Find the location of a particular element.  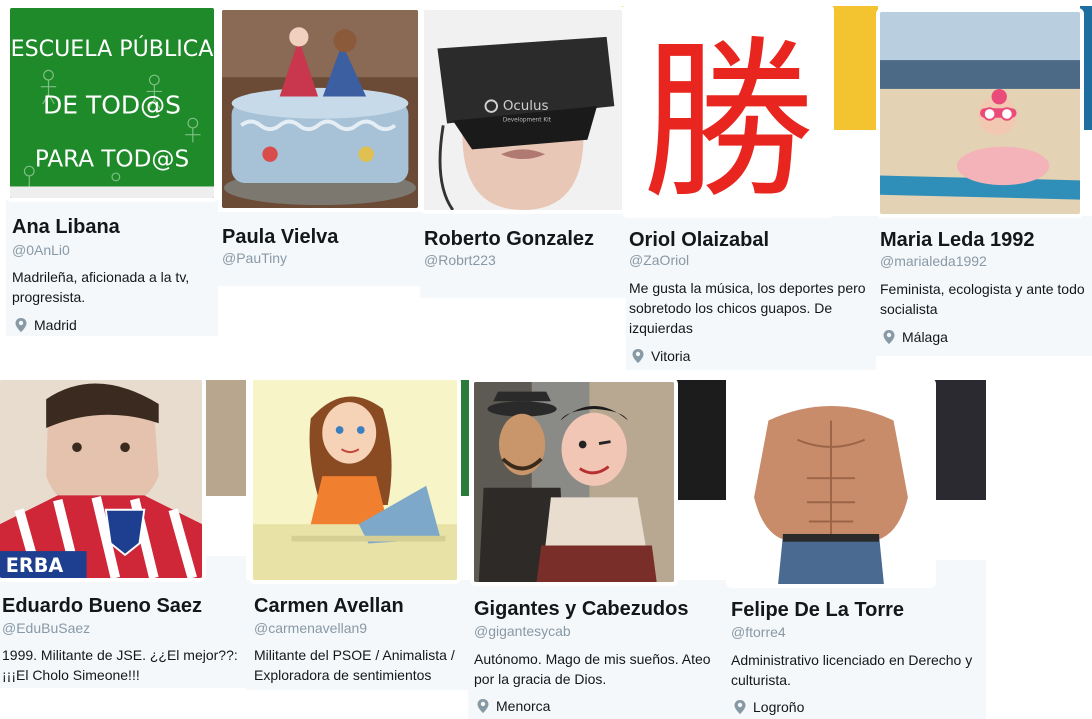

profile-name: Oriol Olaizabal is located at coordinates (699, 240).